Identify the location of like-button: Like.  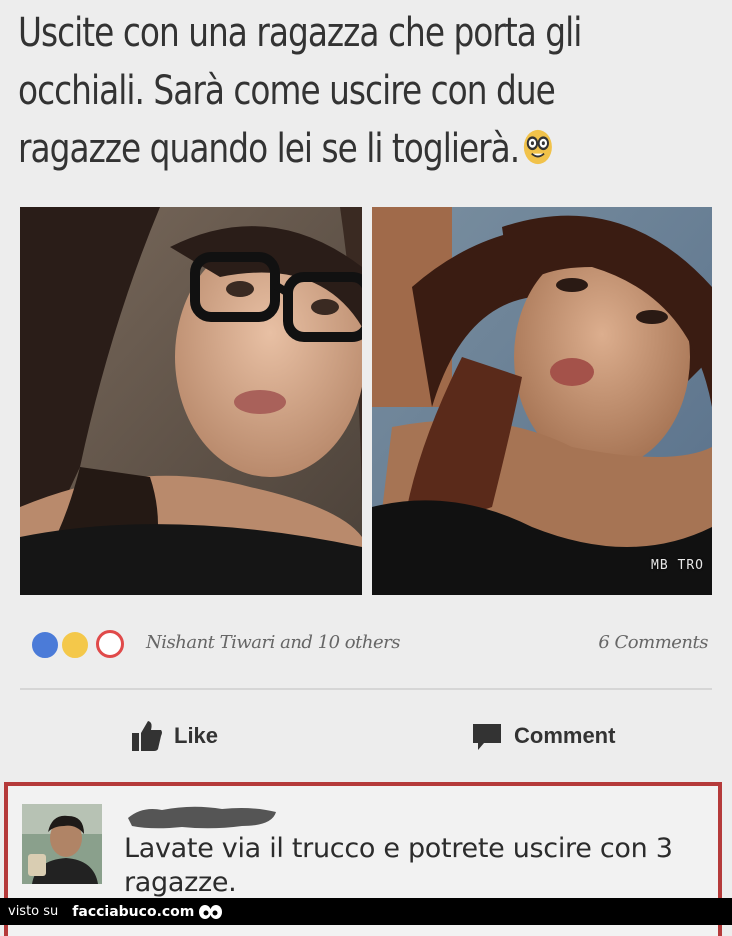
(174, 736).